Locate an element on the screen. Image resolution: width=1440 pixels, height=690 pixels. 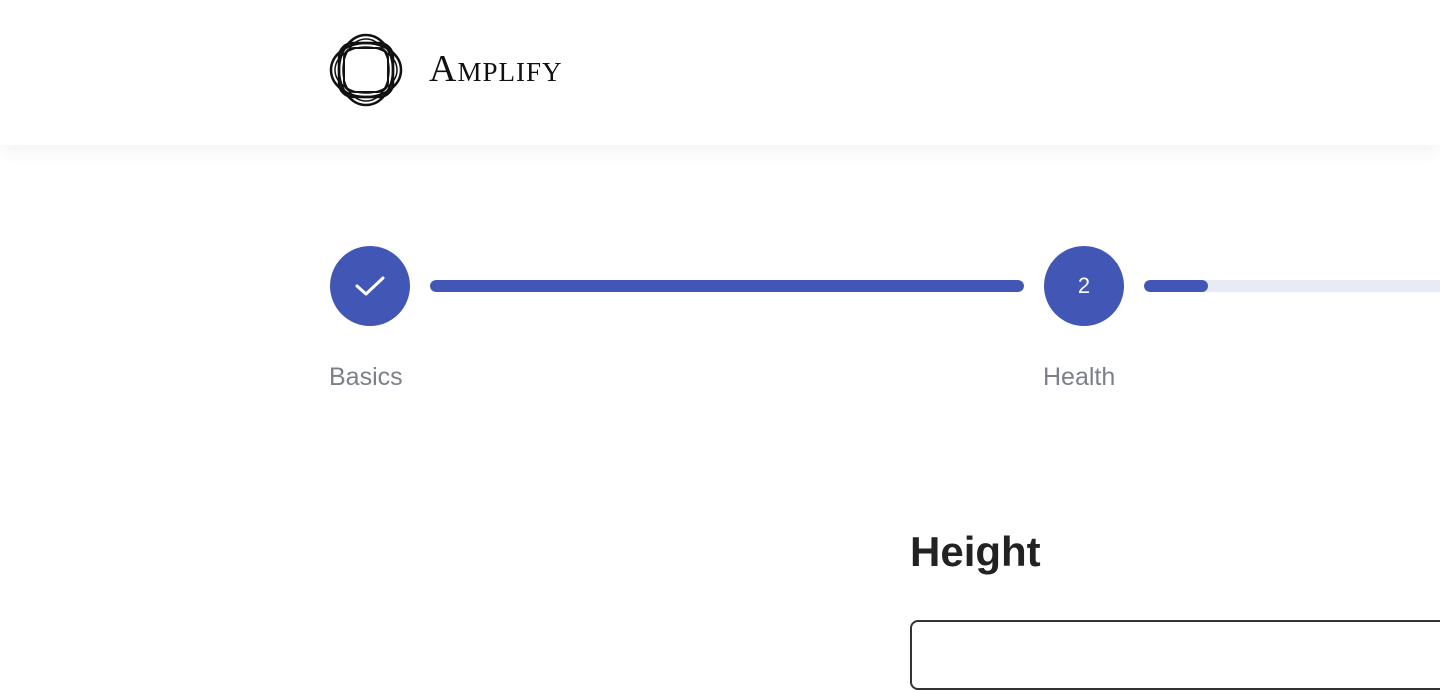
step-health-number: 2 is located at coordinates (1084, 285).